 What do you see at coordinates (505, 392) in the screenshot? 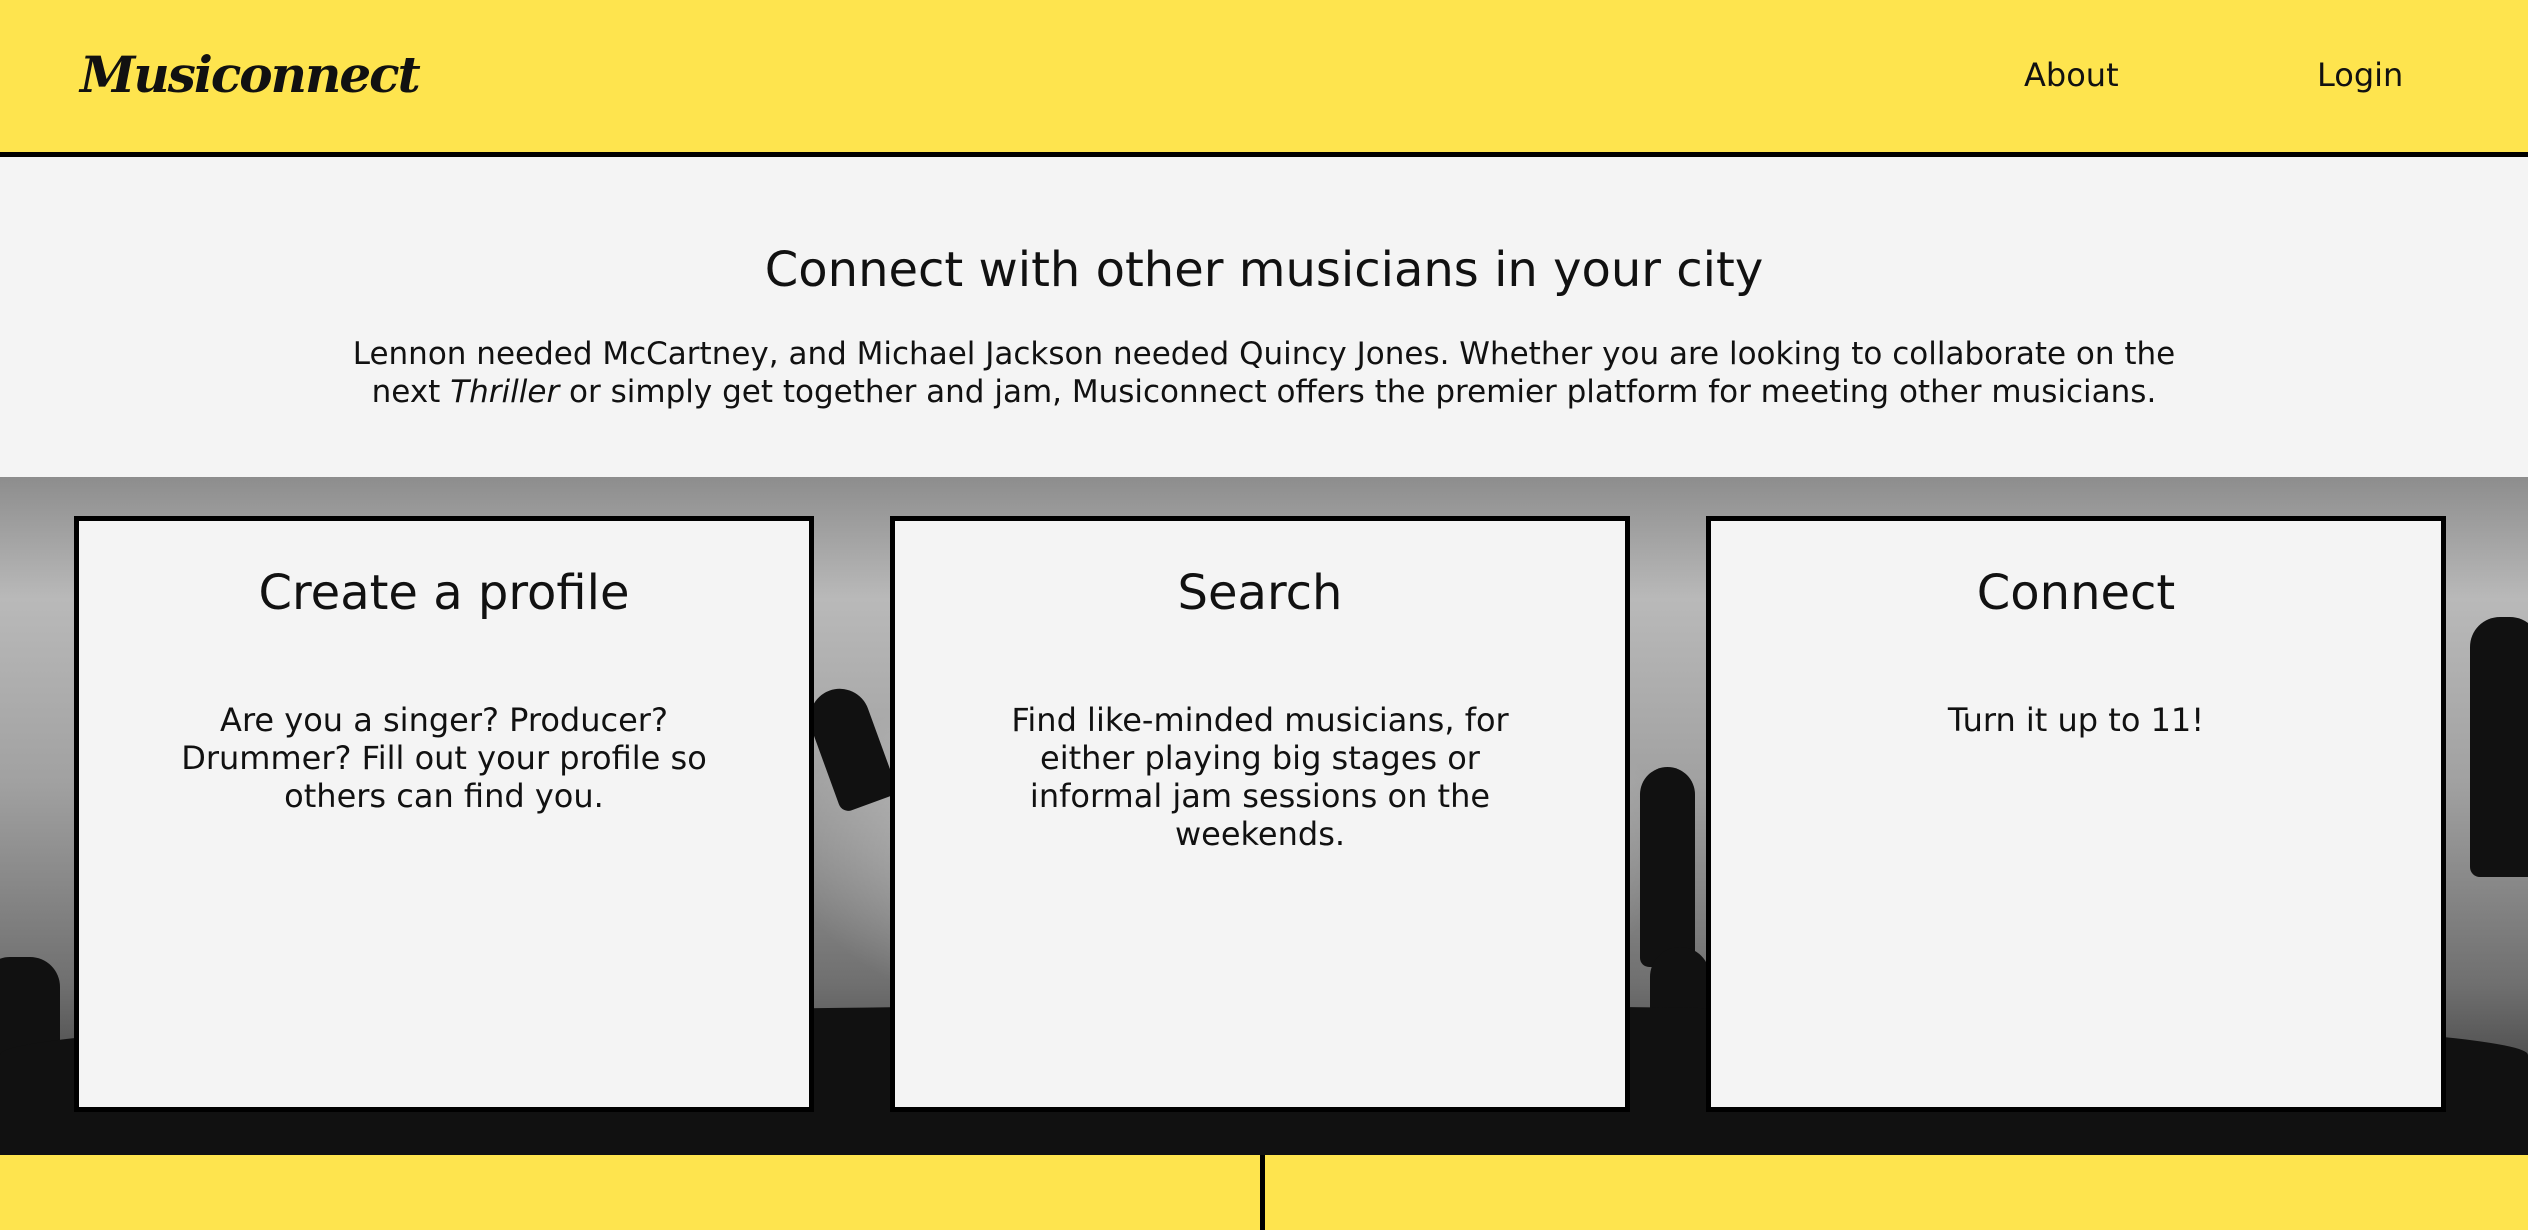
I see `intro-emphasis: Thriller` at bounding box center [505, 392].